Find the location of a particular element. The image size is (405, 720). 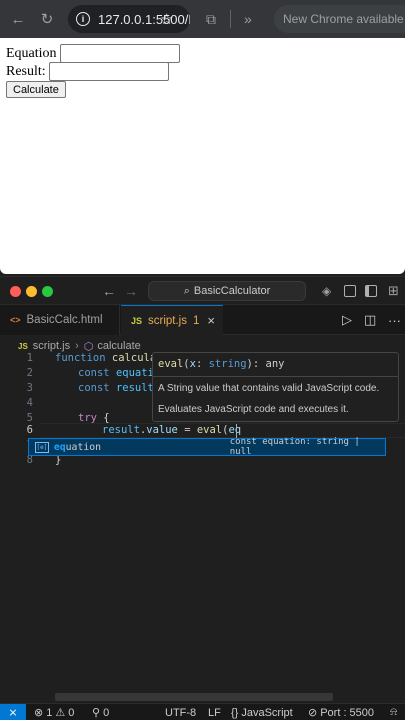

command-center-label: BasicCalculator is located at coordinates (232, 291).